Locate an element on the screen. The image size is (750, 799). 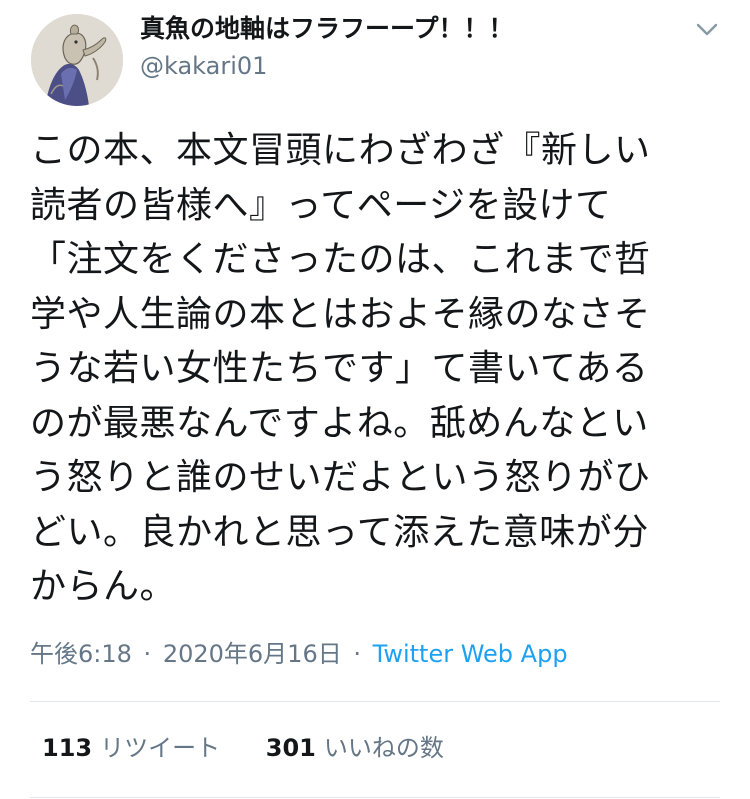
tweet-text-line: 「注文をくださったのは、これまで哲 is located at coordinates (340, 259).